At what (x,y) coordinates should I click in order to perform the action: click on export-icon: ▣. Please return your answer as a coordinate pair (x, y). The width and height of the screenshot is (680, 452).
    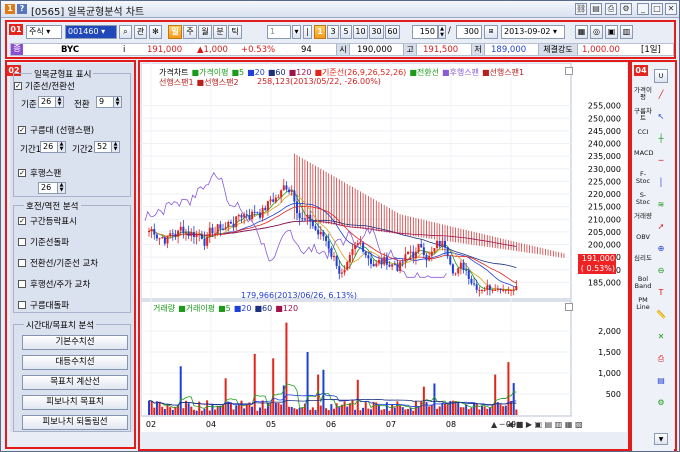
    Looking at the image, I should click on (611, 32).